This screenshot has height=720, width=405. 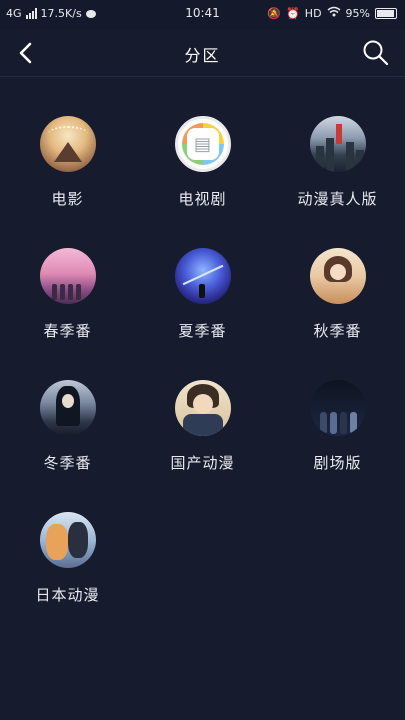 I want to click on live-action-thumbnail, so click(x=337, y=144).